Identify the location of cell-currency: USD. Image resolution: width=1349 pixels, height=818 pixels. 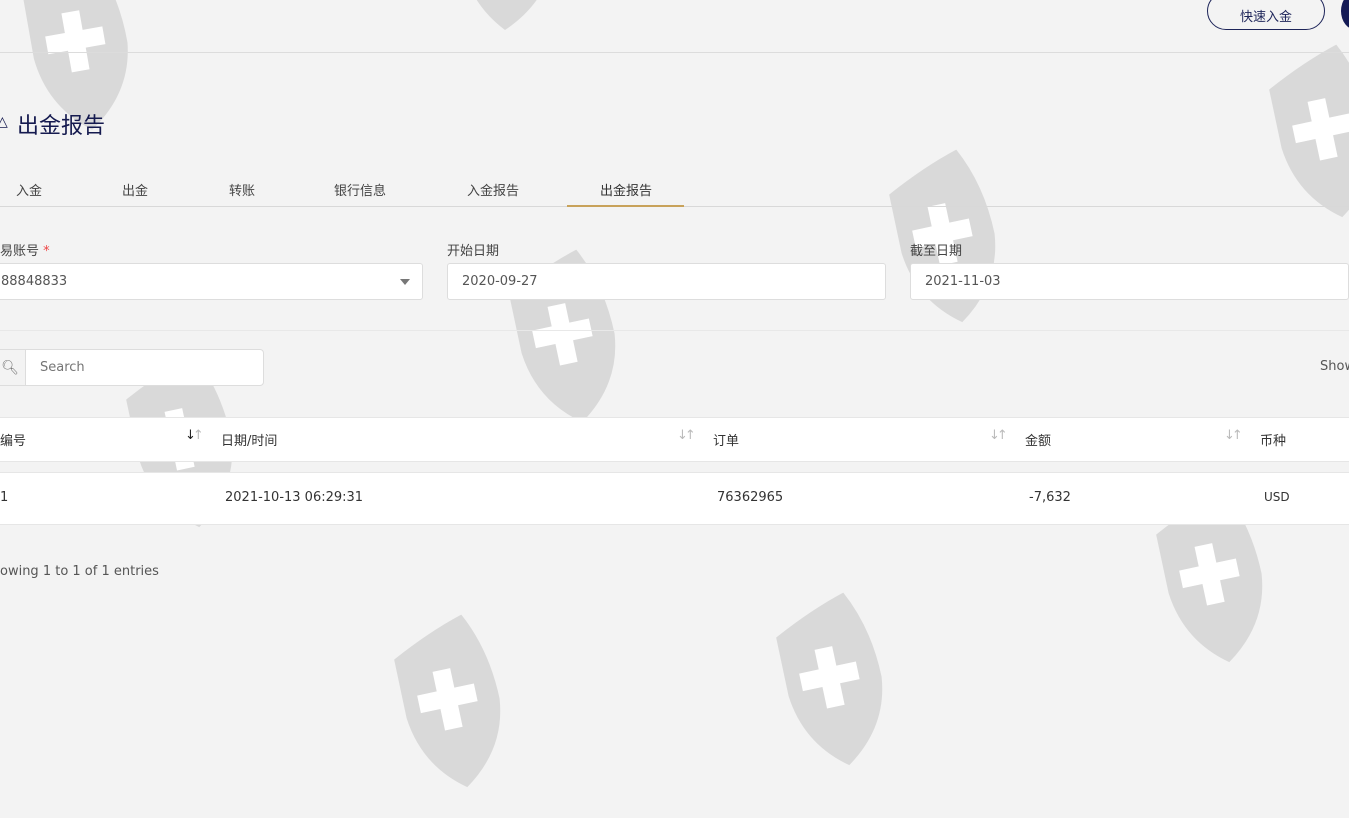
(1277, 497).